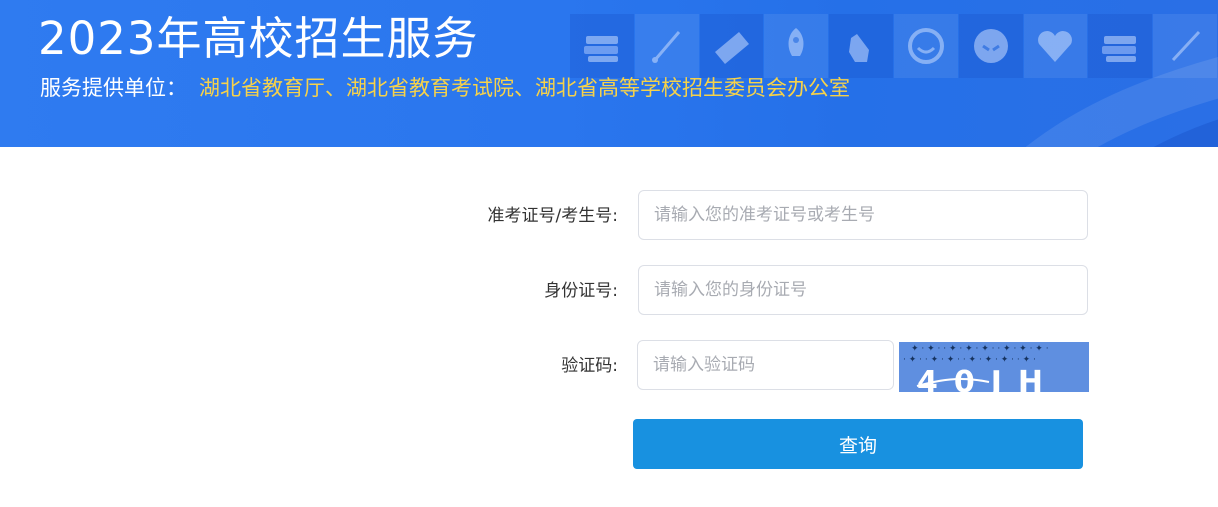 This screenshot has height=507, width=1218. Describe the element at coordinates (258, 38) in the screenshot. I see `page-title: 2023年高校招生服务` at that location.